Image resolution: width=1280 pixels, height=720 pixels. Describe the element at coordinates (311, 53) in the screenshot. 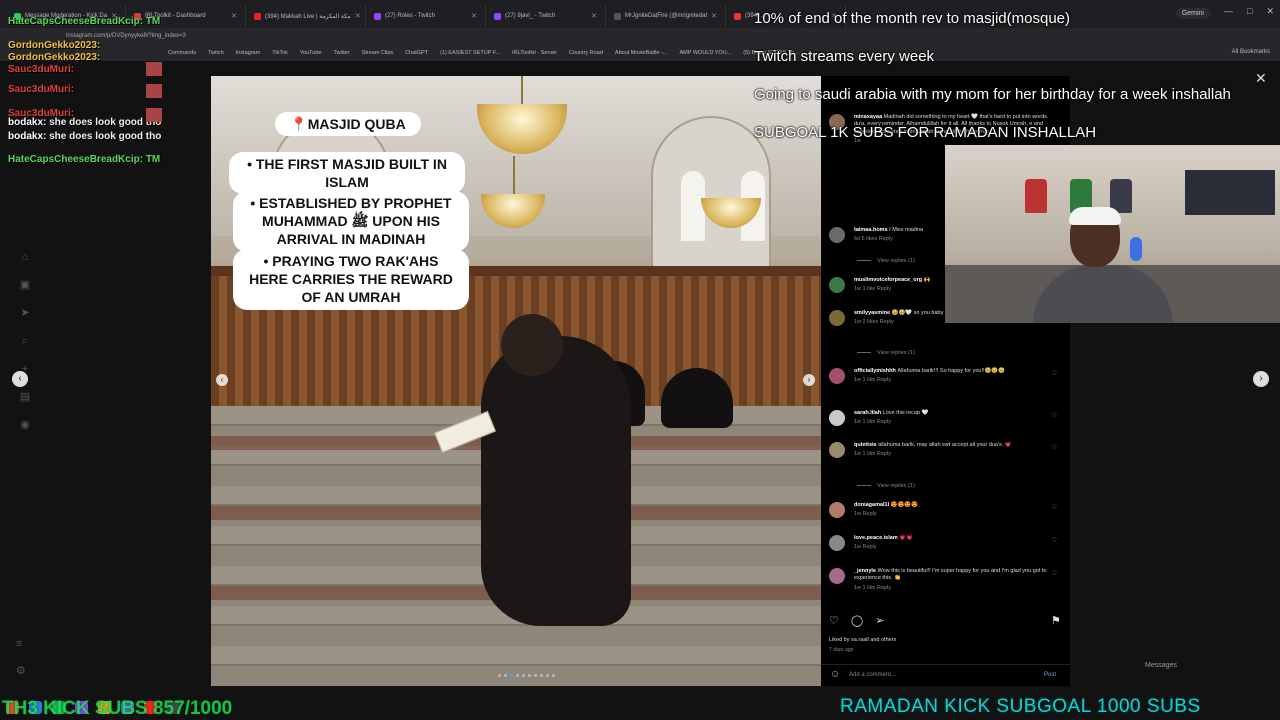

I see `bookmark-item: YouTube` at that location.